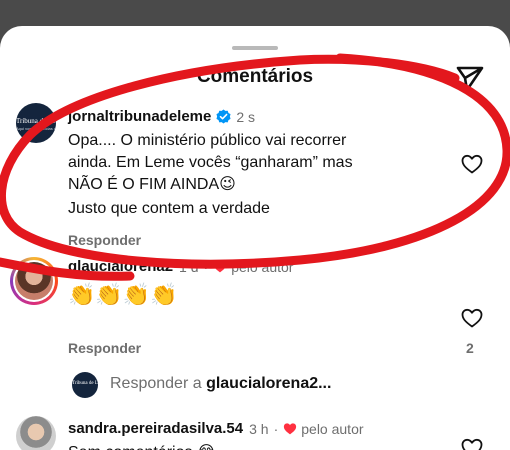 This screenshot has height=450, width=510. What do you see at coordinates (223, 116) in the screenshot?
I see `verified-badge-icon` at bounding box center [223, 116].